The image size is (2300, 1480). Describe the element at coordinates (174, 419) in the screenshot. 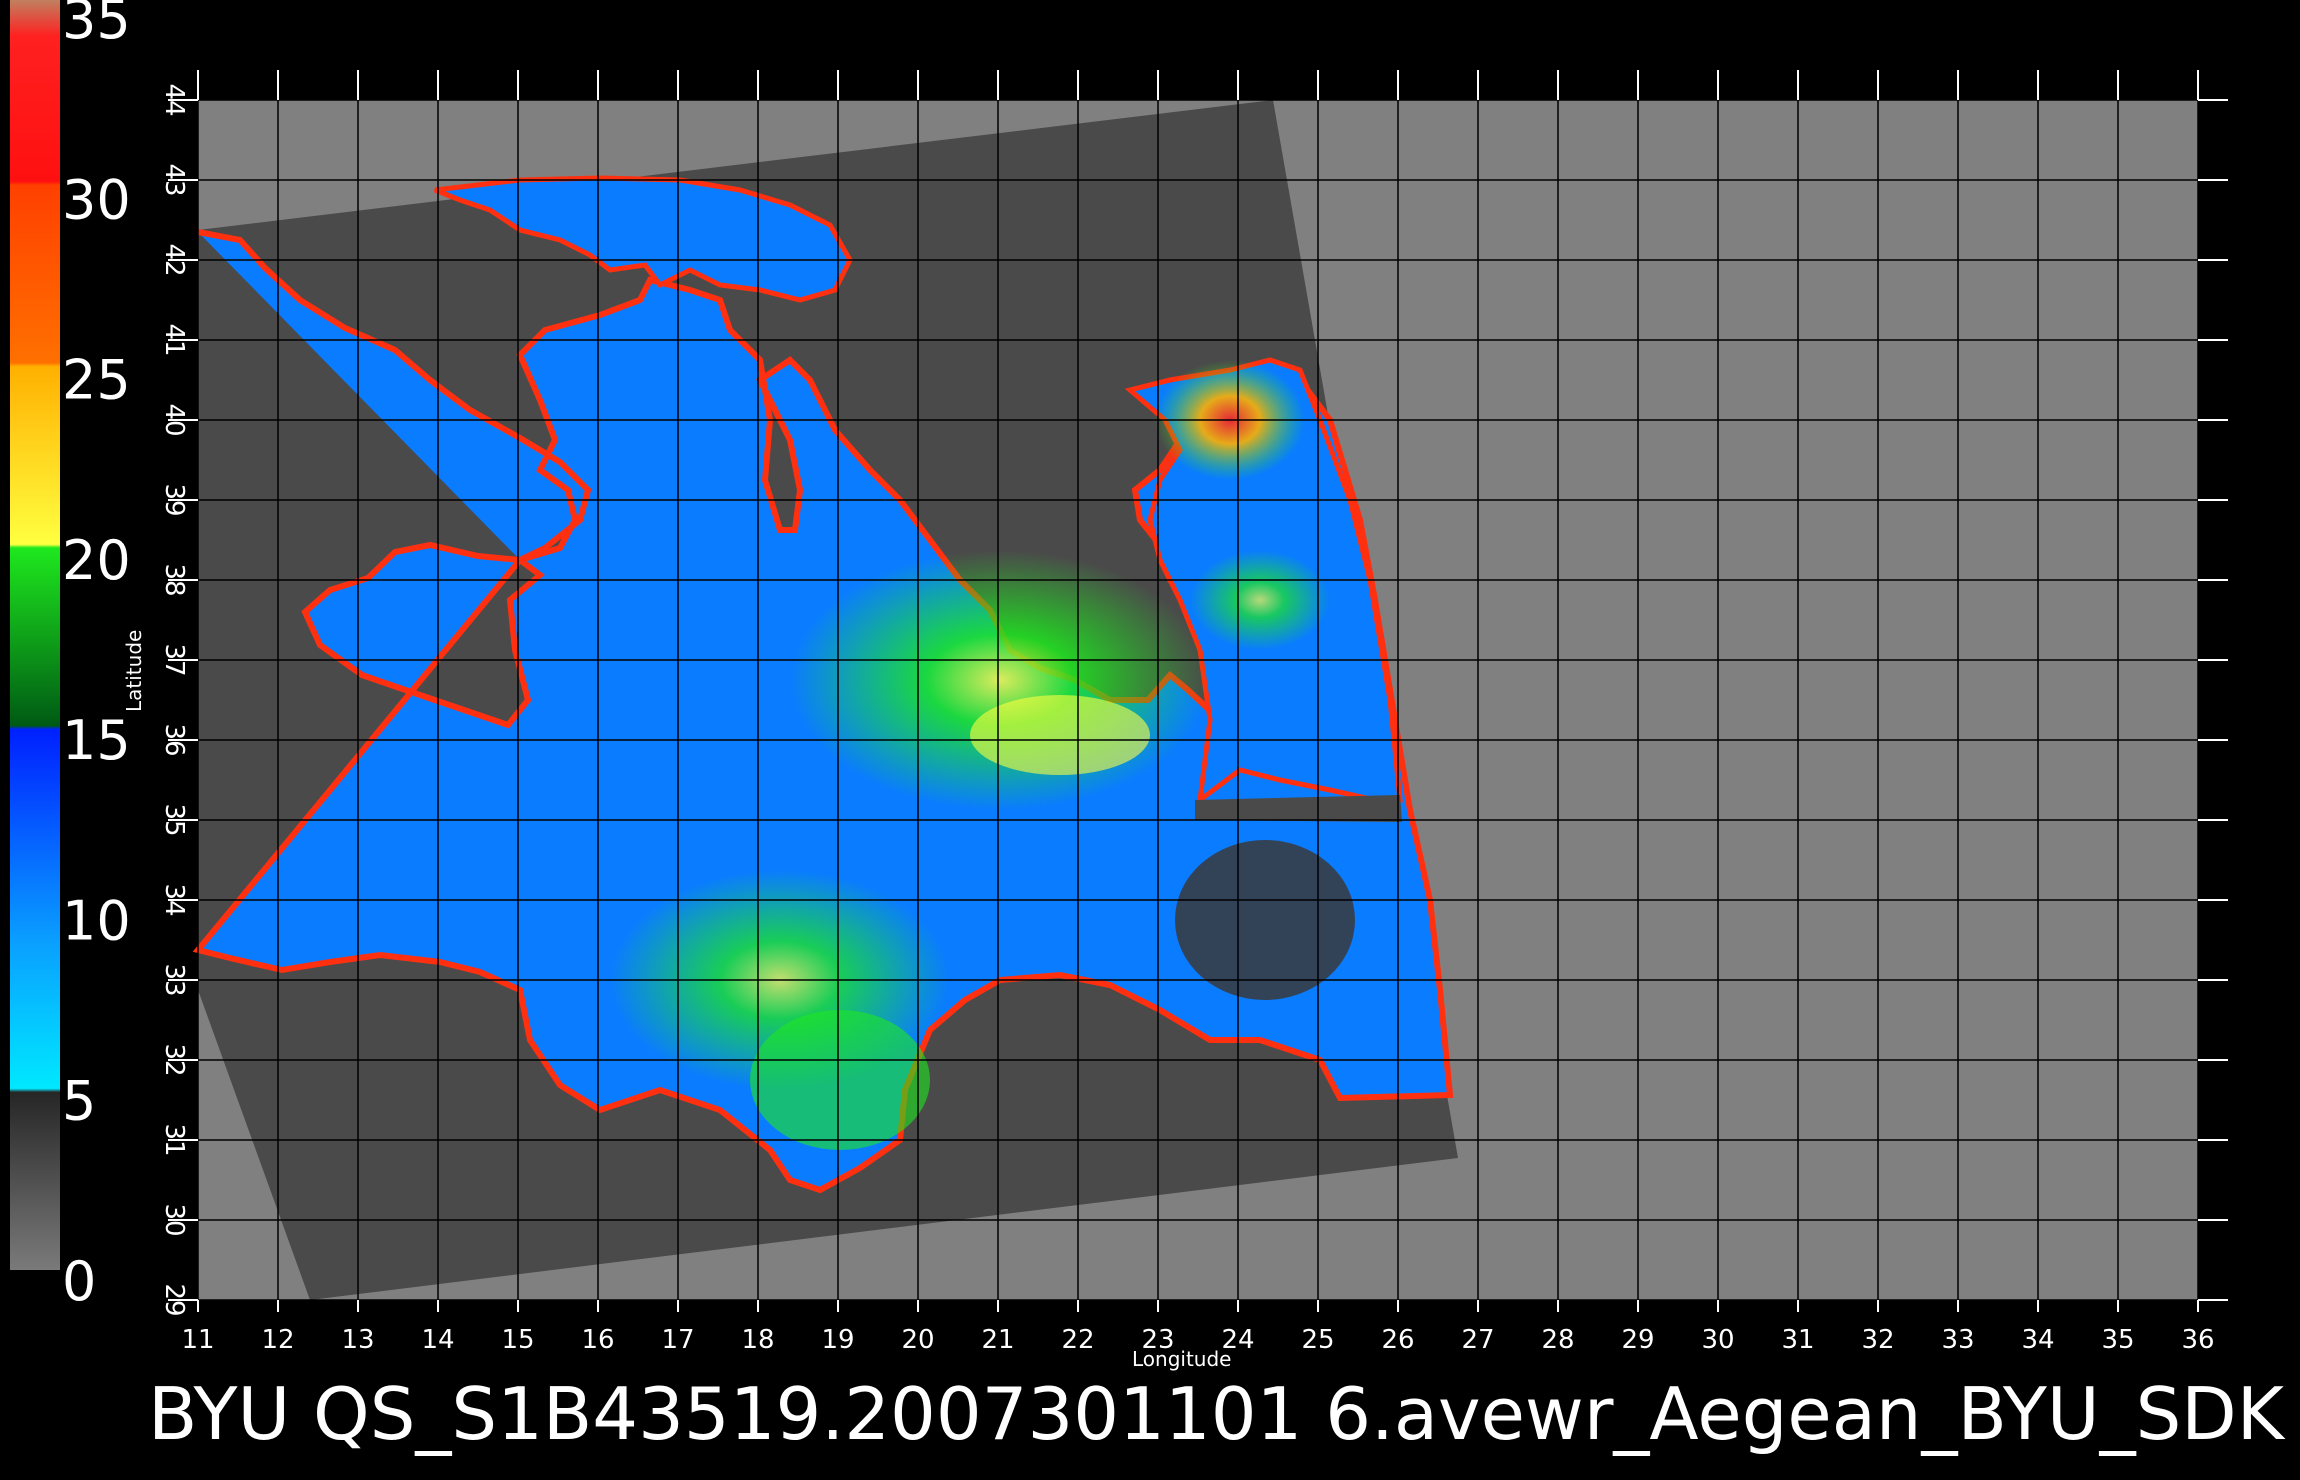

I see `y-tick-label: 40` at that location.